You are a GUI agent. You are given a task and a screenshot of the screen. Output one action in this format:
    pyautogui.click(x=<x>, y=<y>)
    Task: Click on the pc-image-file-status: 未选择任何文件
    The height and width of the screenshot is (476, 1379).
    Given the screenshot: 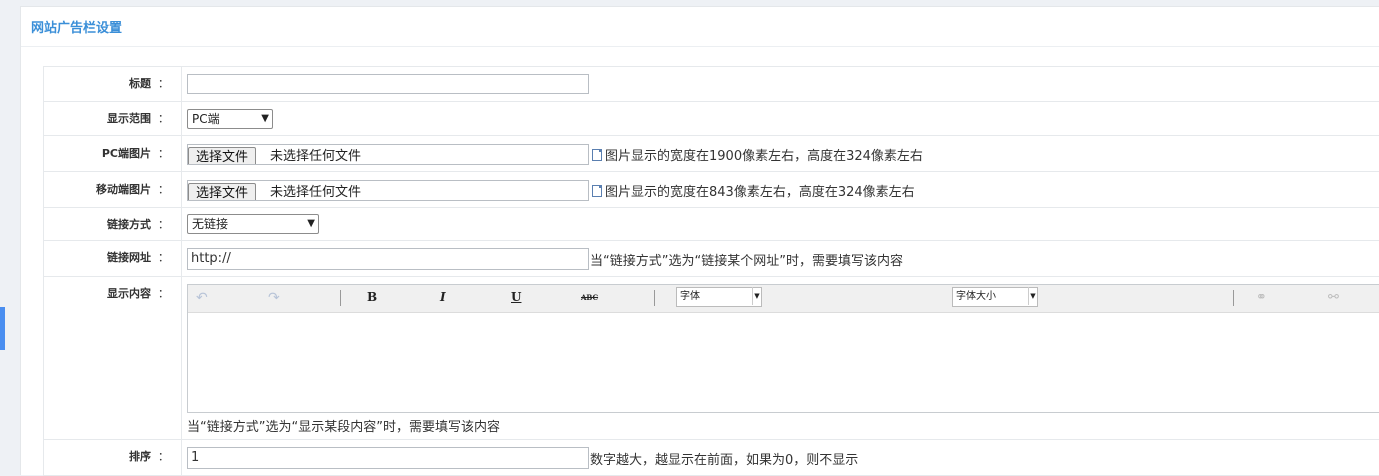 What is the action you would take?
    pyautogui.click(x=316, y=156)
    